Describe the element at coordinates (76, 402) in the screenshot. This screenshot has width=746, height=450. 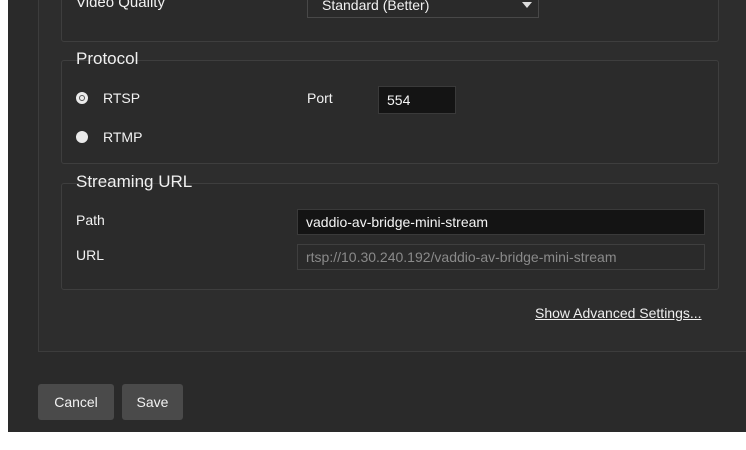
I see `cancel-button: Cancel` at that location.